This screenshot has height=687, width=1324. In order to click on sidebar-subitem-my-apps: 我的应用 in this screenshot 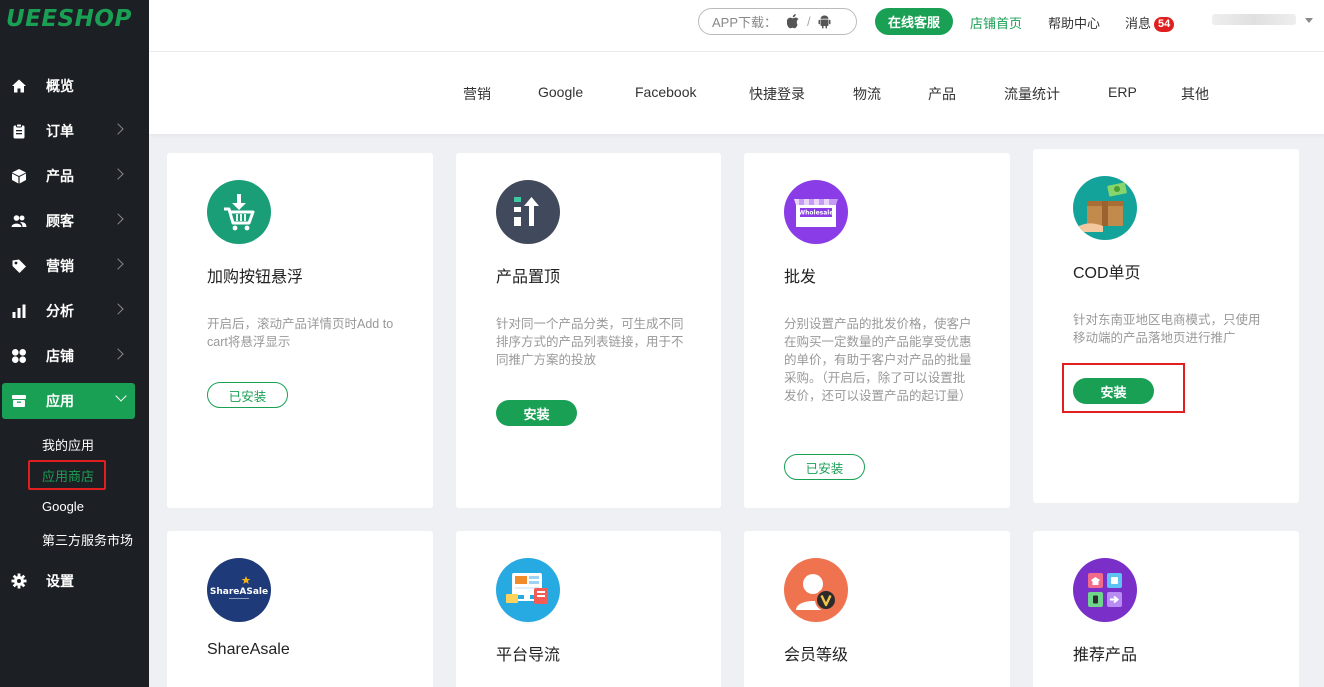, I will do `click(68, 444)`.